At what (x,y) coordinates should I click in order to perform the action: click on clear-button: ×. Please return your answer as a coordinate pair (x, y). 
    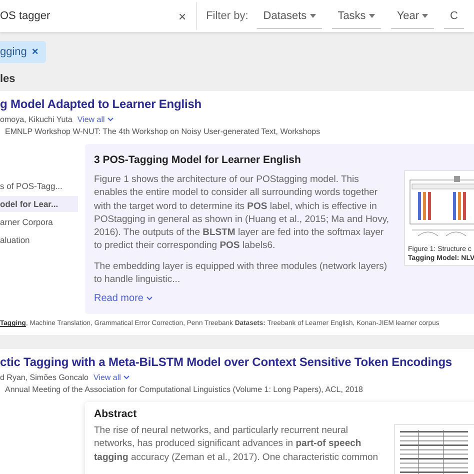
    Looking at the image, I should click on (182, 16).